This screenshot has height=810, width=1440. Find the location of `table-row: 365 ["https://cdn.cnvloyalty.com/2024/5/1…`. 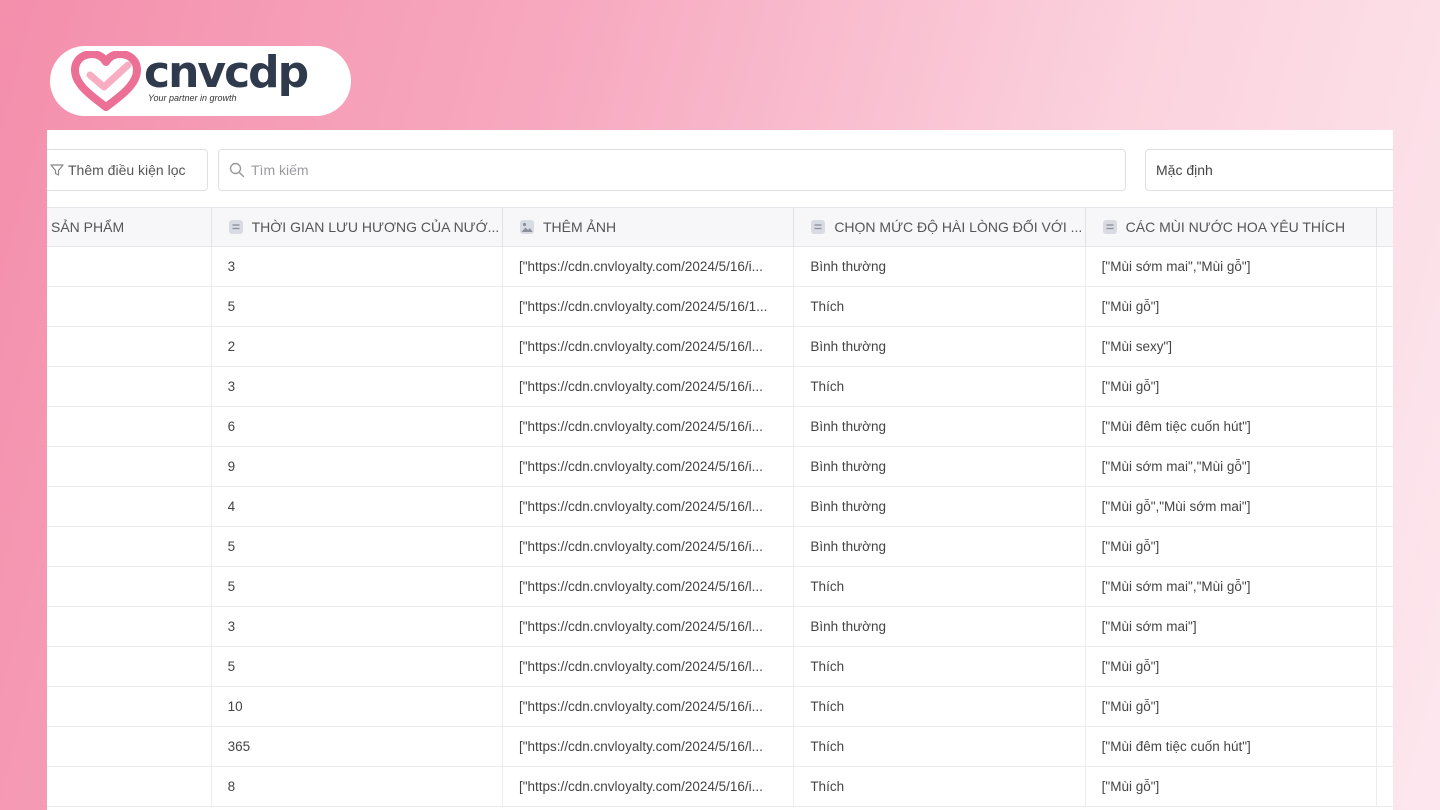

table-row: 365 ["https://cdn.cnvloyalty.com/2024/5/1… is located at coordinates (720, 747).